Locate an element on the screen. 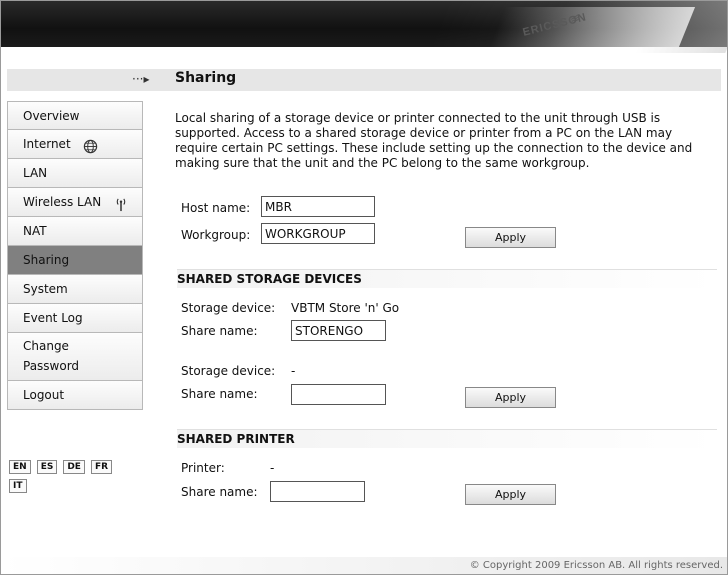 This screenshot has width=728, height=575. language-en-link: EN is located at coordinates (20, 467).